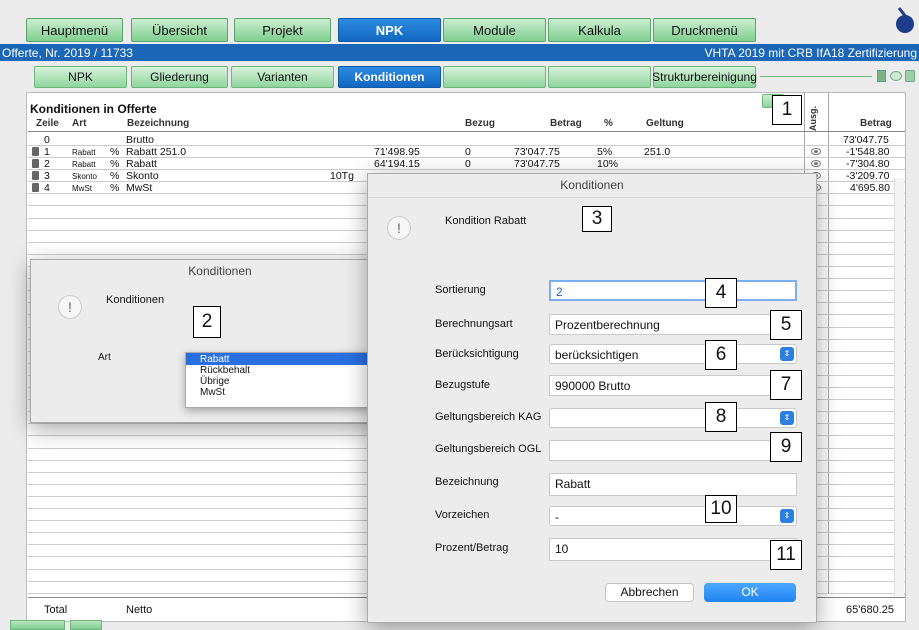 The width and height of the screenshot is (919, 630). Describe the element at coordinates (721, 355) in the screenshot. I see `callout-6: 6` at that location.